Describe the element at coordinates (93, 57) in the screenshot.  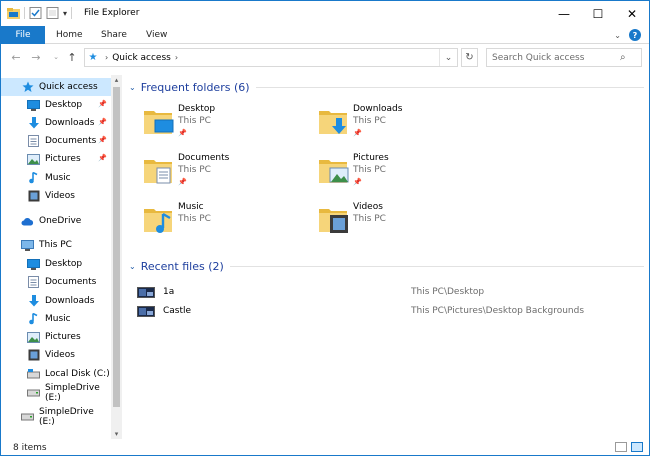
I see `quick-access-star-icon: ★` at that location.